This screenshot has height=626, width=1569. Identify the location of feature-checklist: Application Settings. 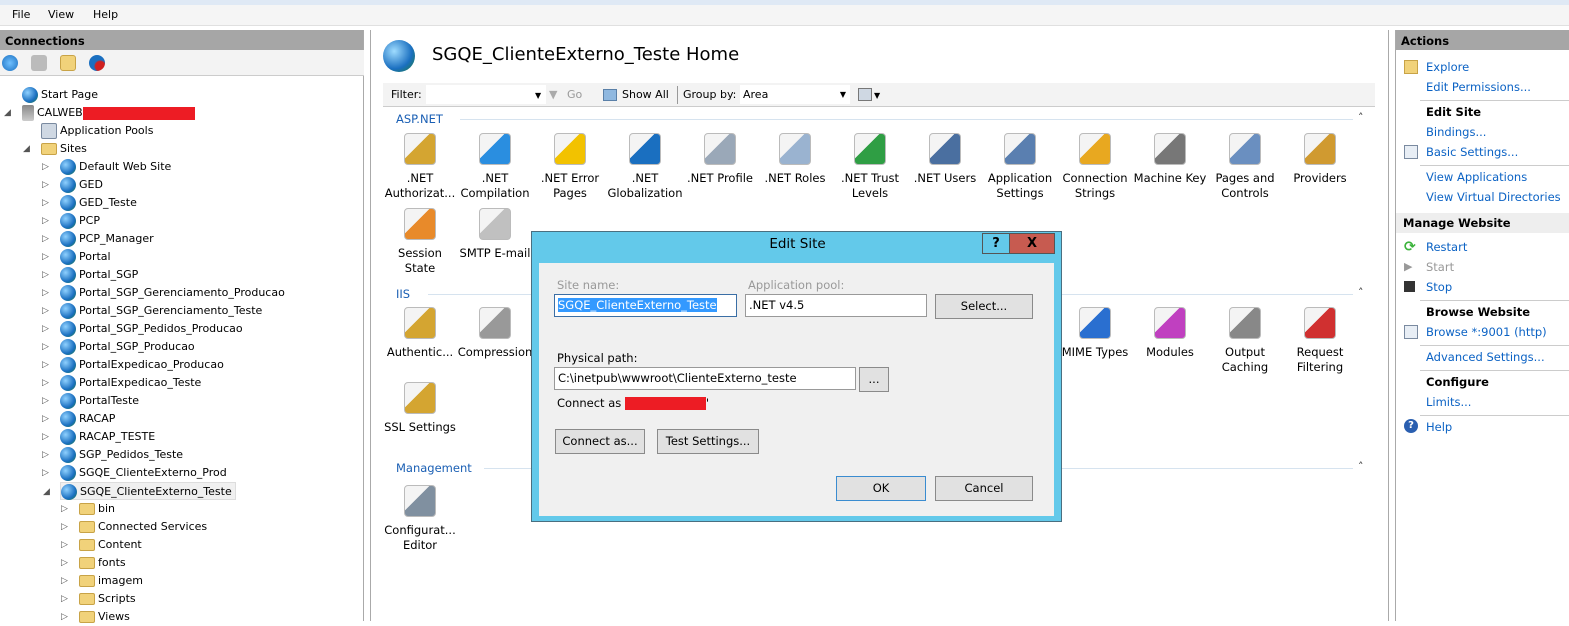
(1020, 167).